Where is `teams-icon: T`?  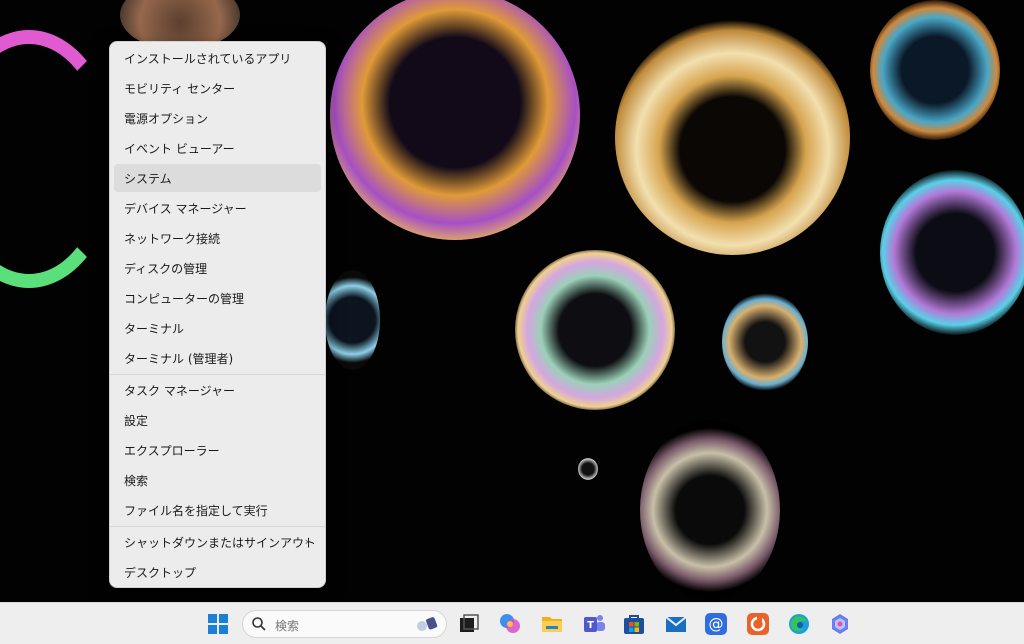
teams-icon: T is located at coordinates (594, 624).